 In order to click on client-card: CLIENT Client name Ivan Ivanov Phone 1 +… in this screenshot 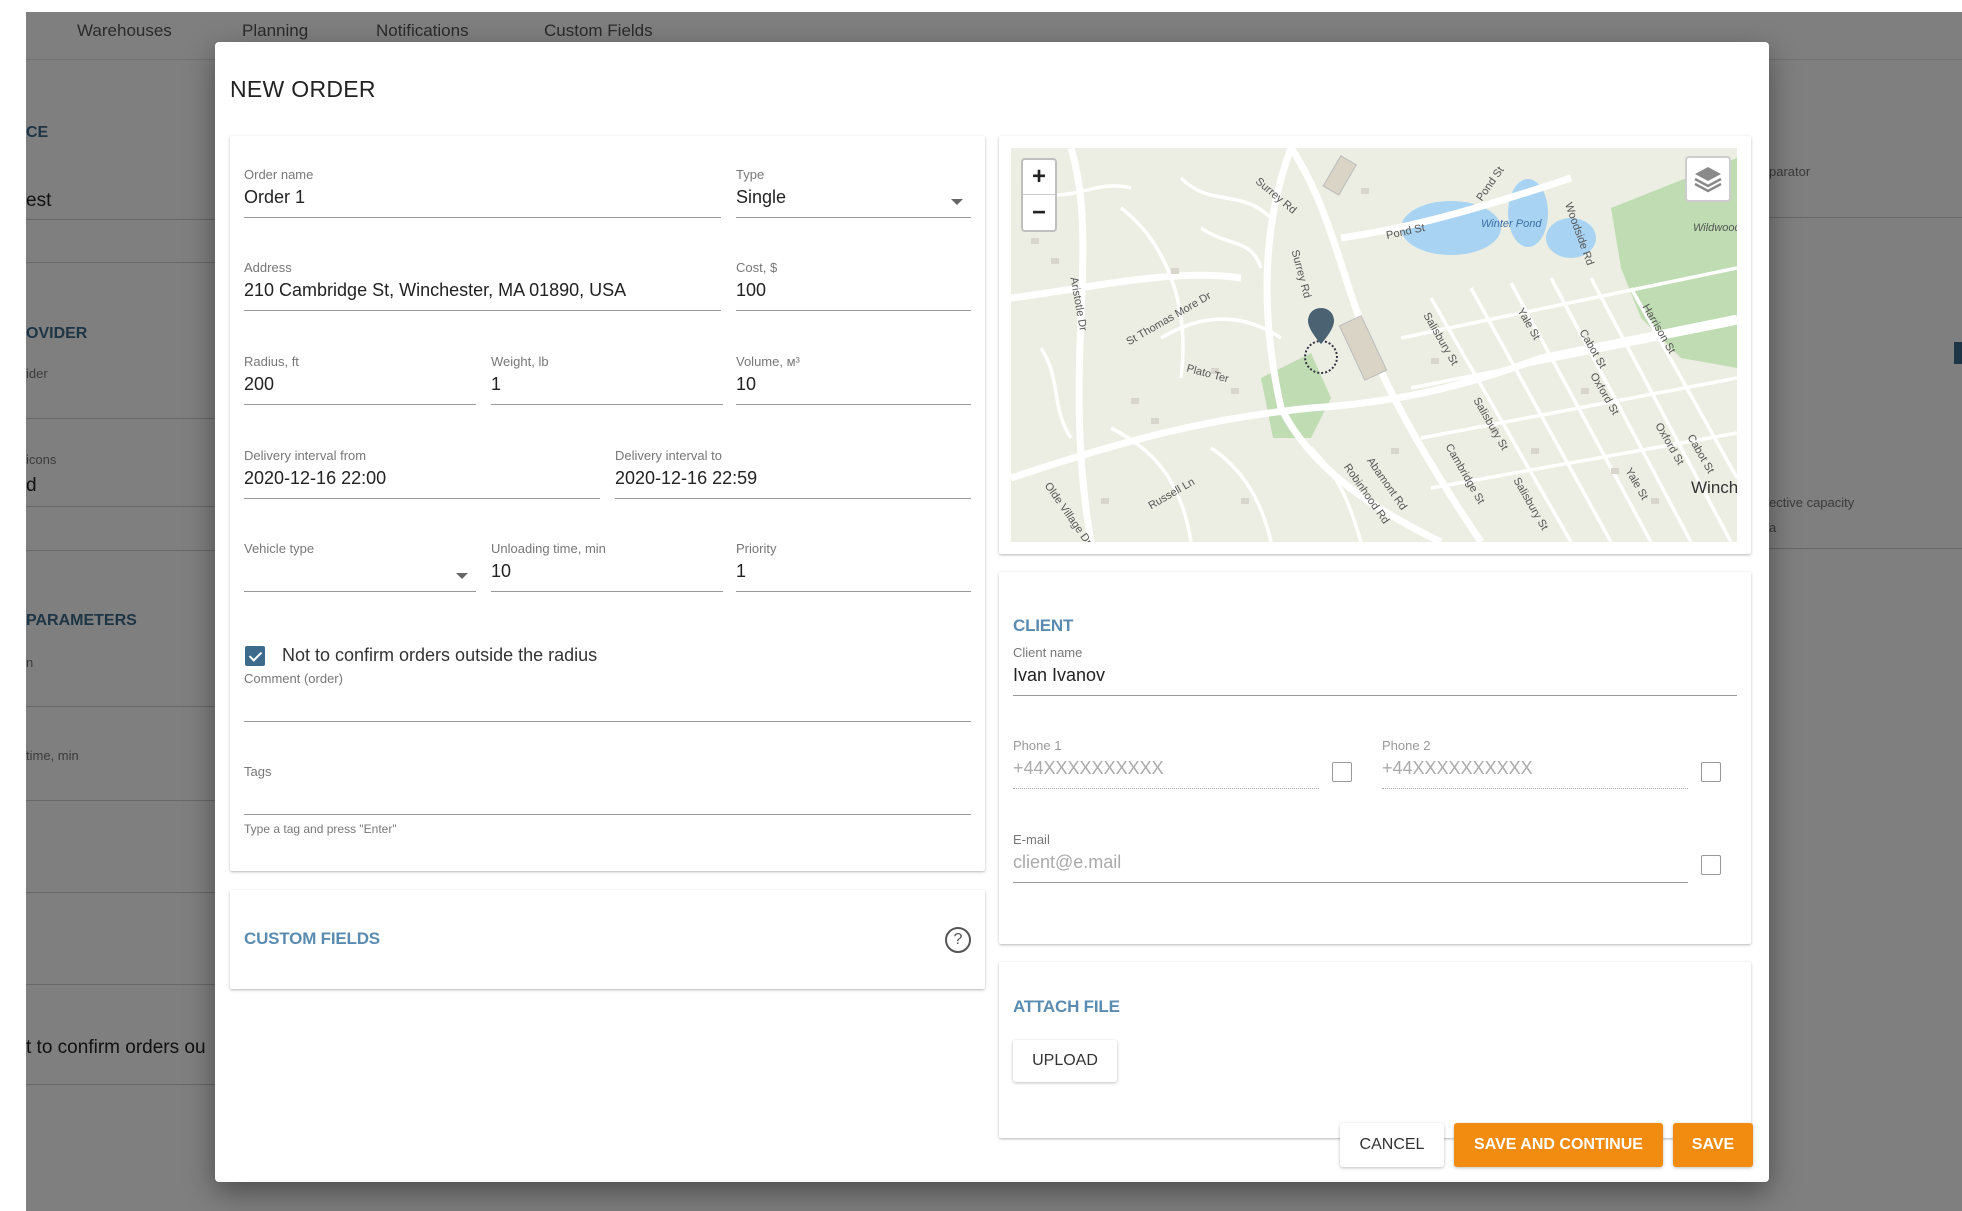, I will do `click(1375, 758)`.